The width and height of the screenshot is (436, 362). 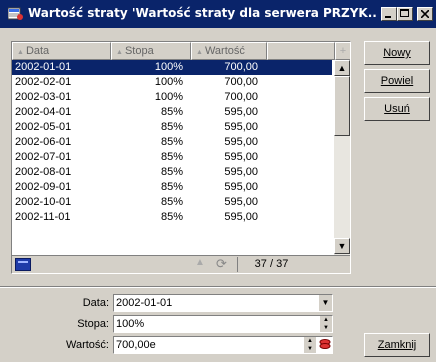 I want to click on stopa-field-value: 100%, so click(x=130, y=324).